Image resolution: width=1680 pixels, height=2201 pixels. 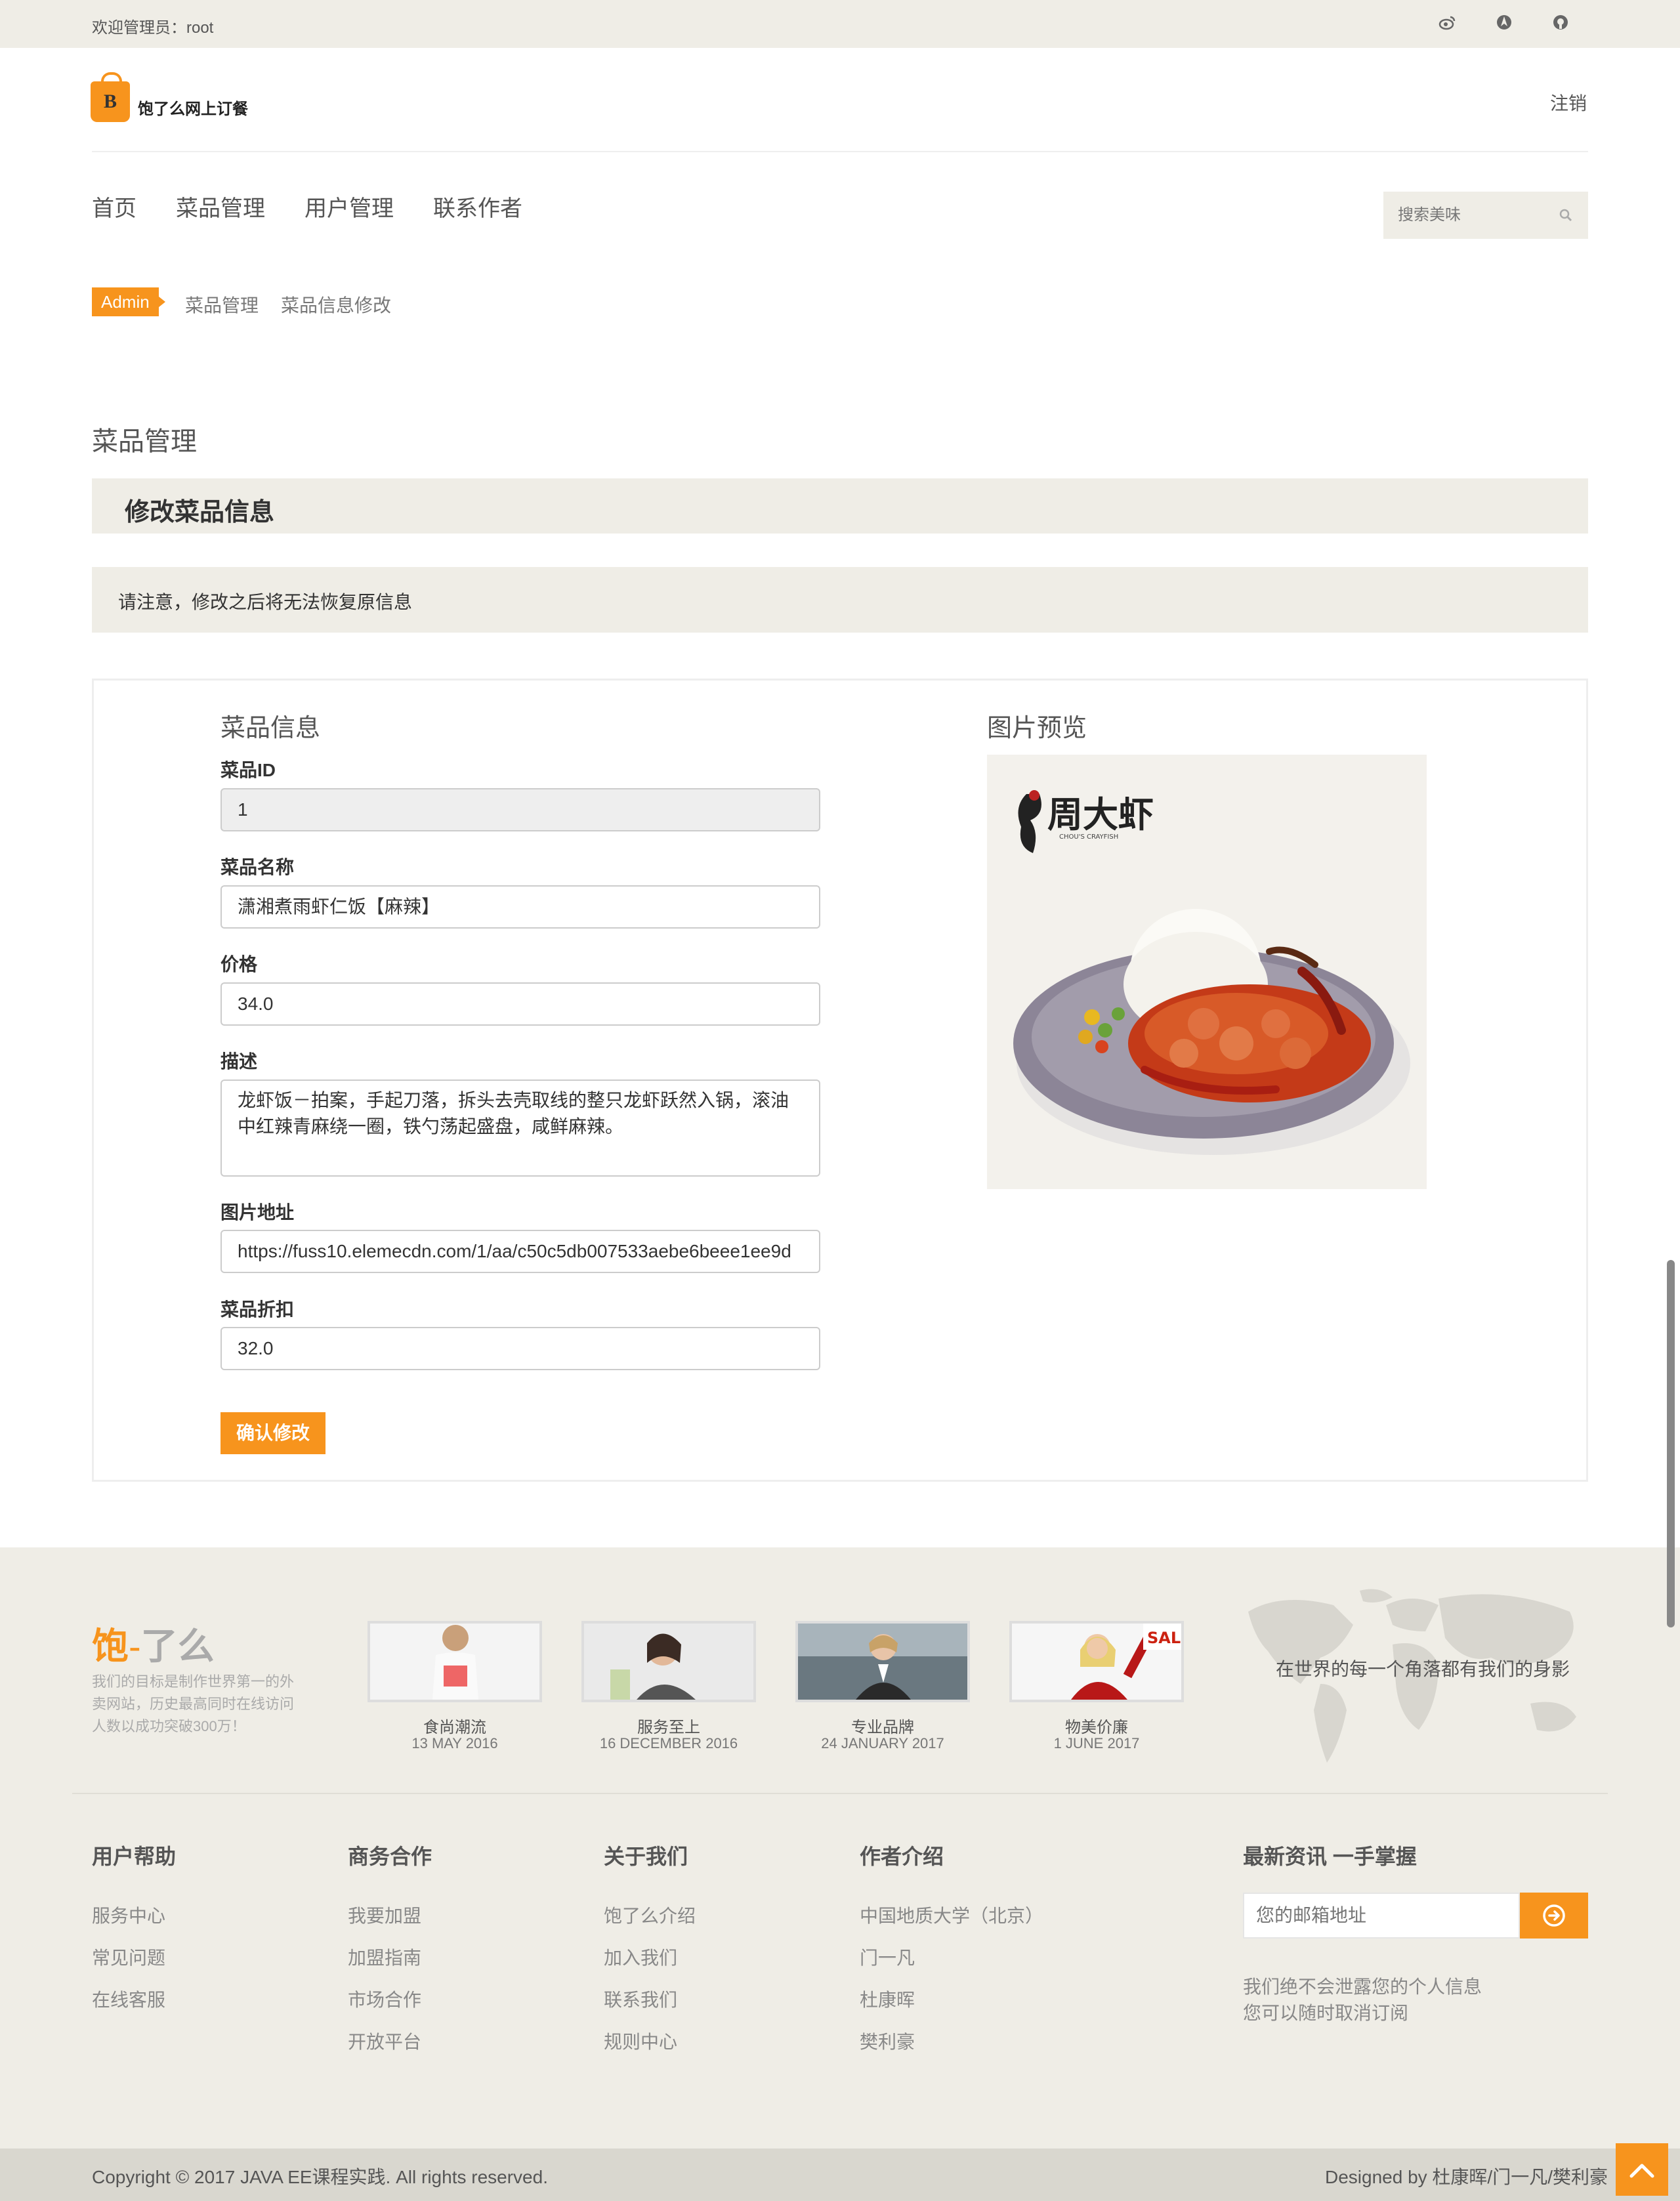 I want to click on dish-preview-image: 周大虾 CHOU'S CRAYFISH, so click(x=1207, y=972).